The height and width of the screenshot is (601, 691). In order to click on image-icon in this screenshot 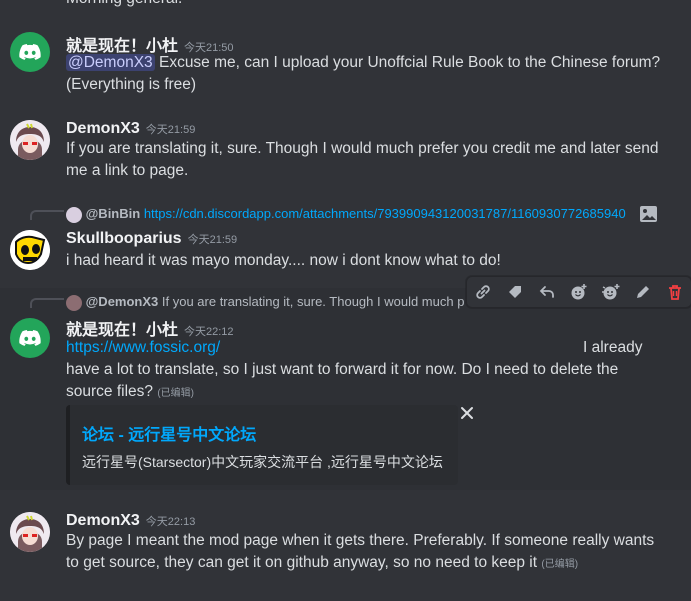, I will do `click(648, 214)`.